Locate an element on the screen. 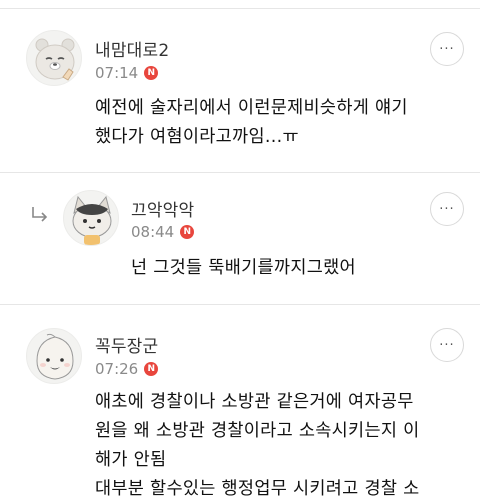 The width and height of the screenshot is (480, 497). comment-time: 08:44 is located at coordinates (153, 232).